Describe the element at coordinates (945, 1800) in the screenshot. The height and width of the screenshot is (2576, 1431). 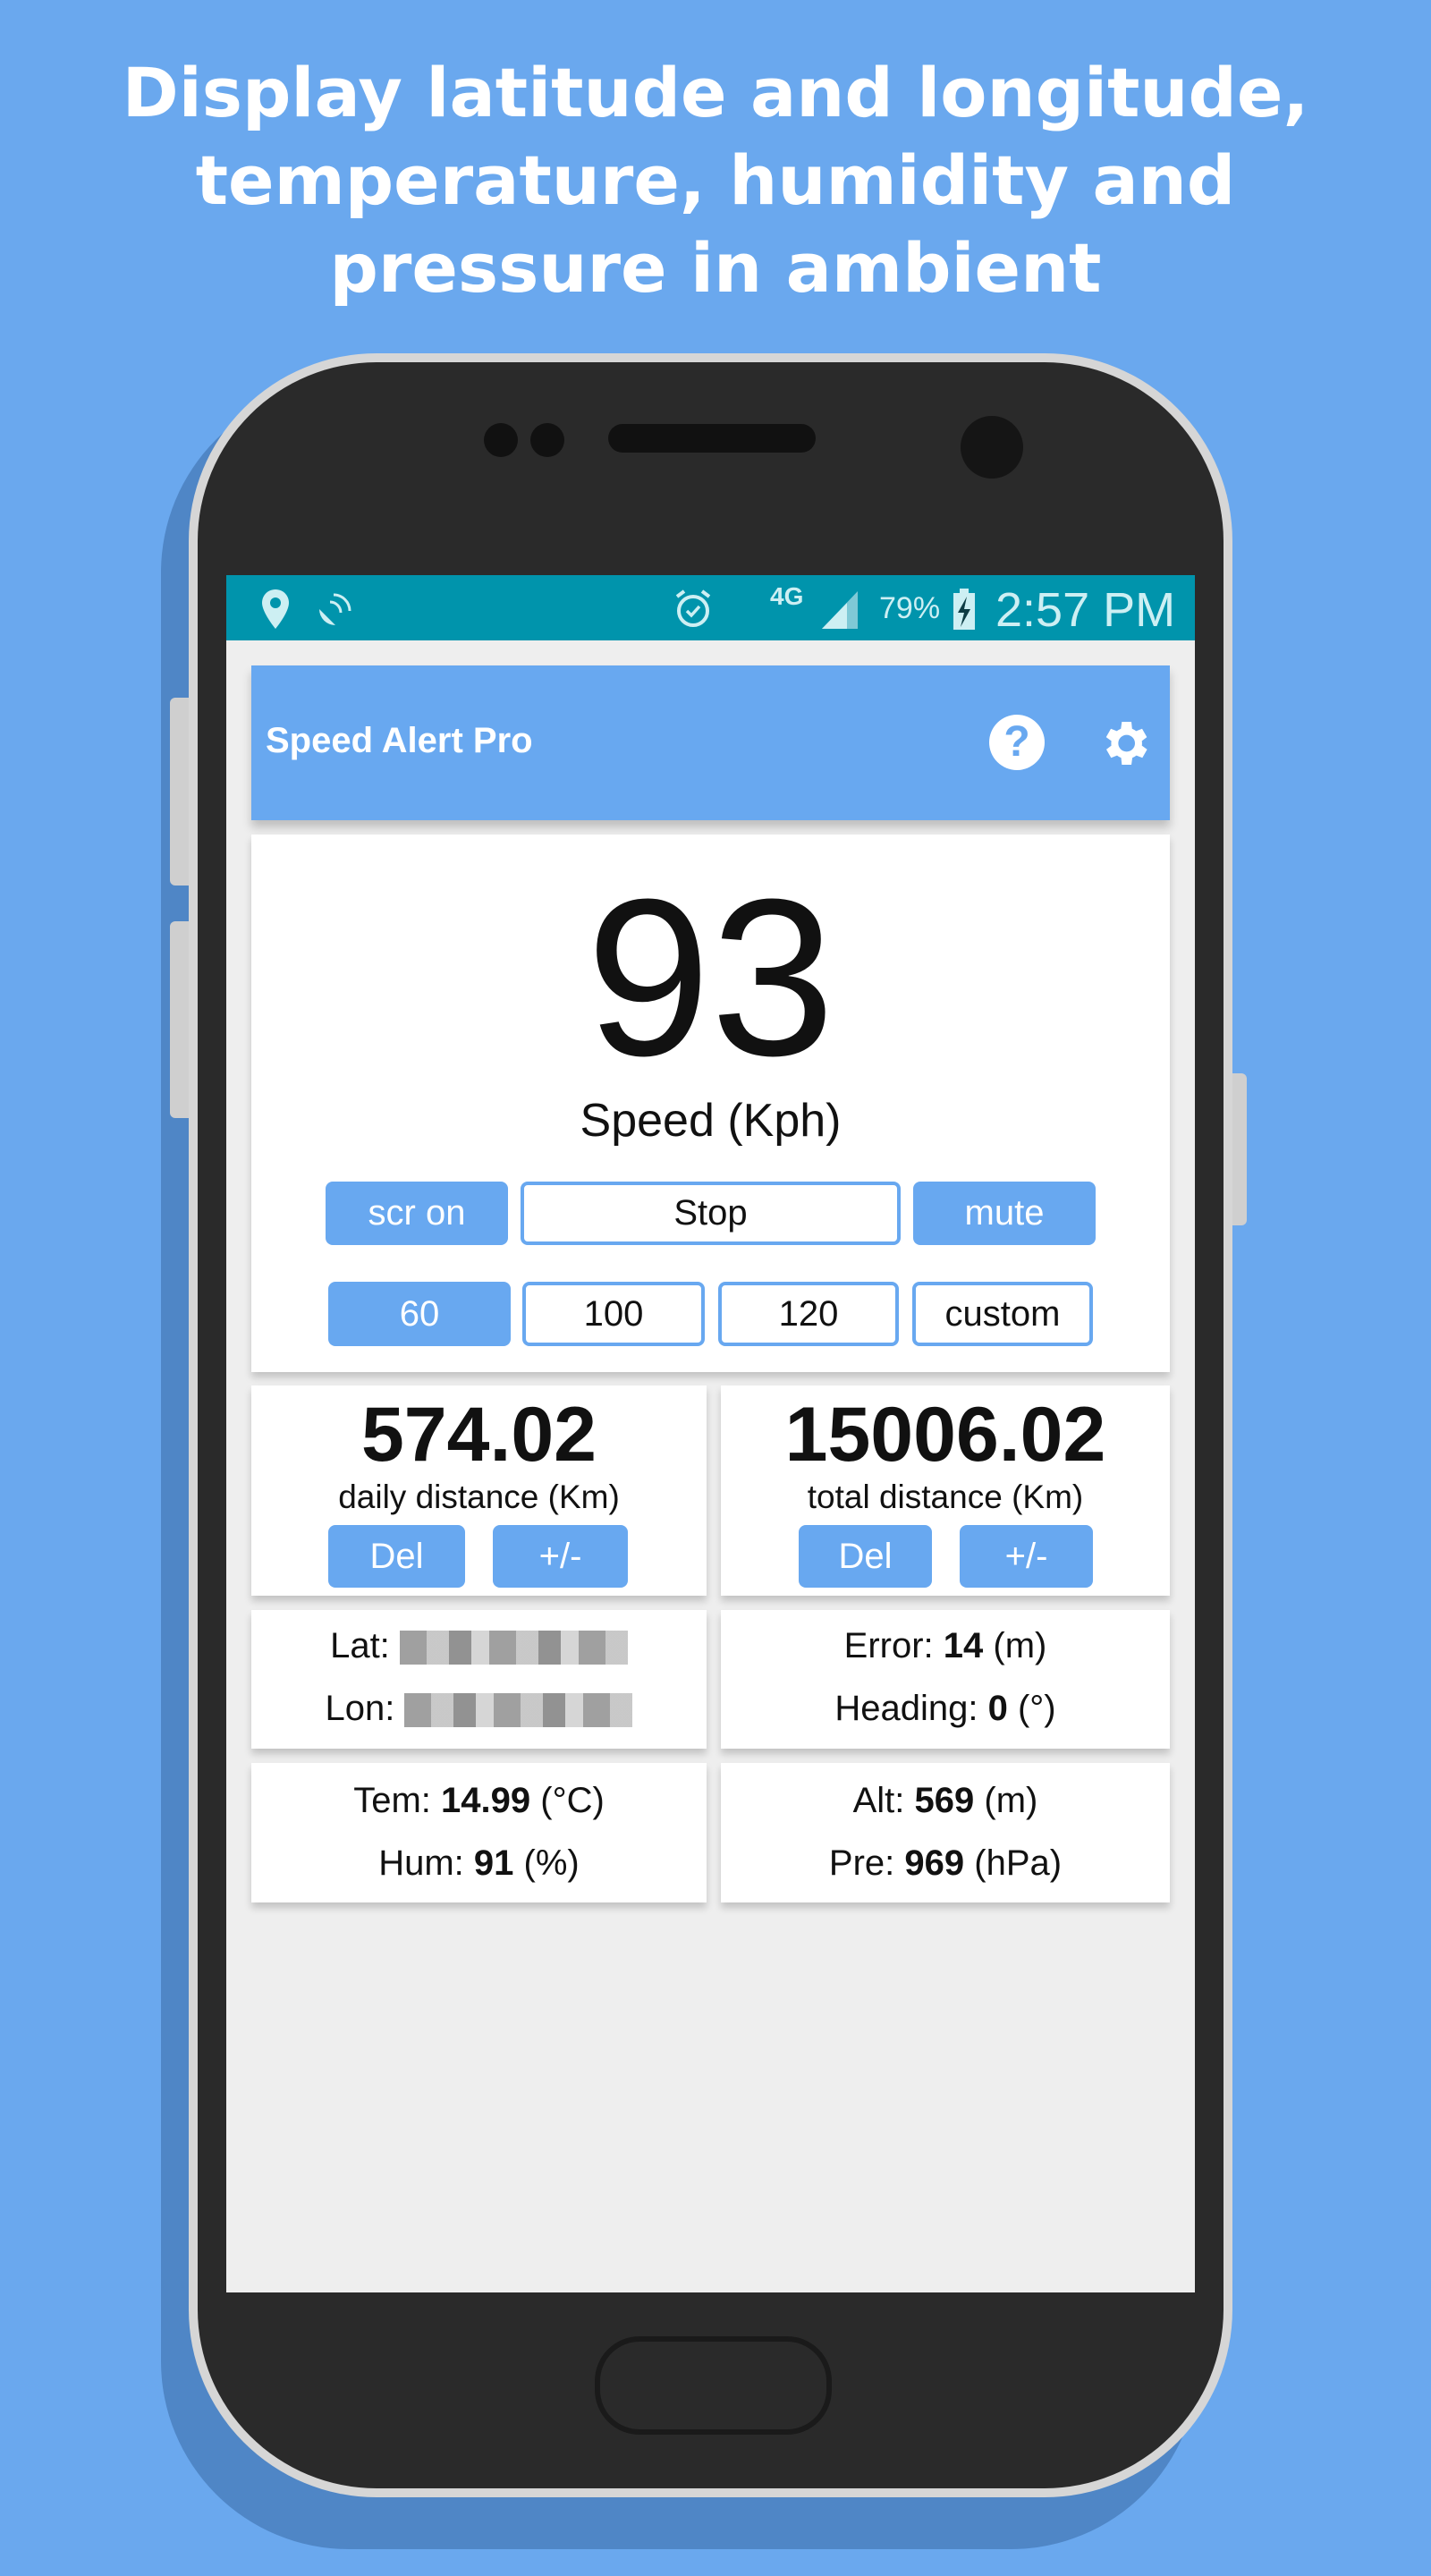
I see `altitude-row: Alt: 569 (m)` at that location.